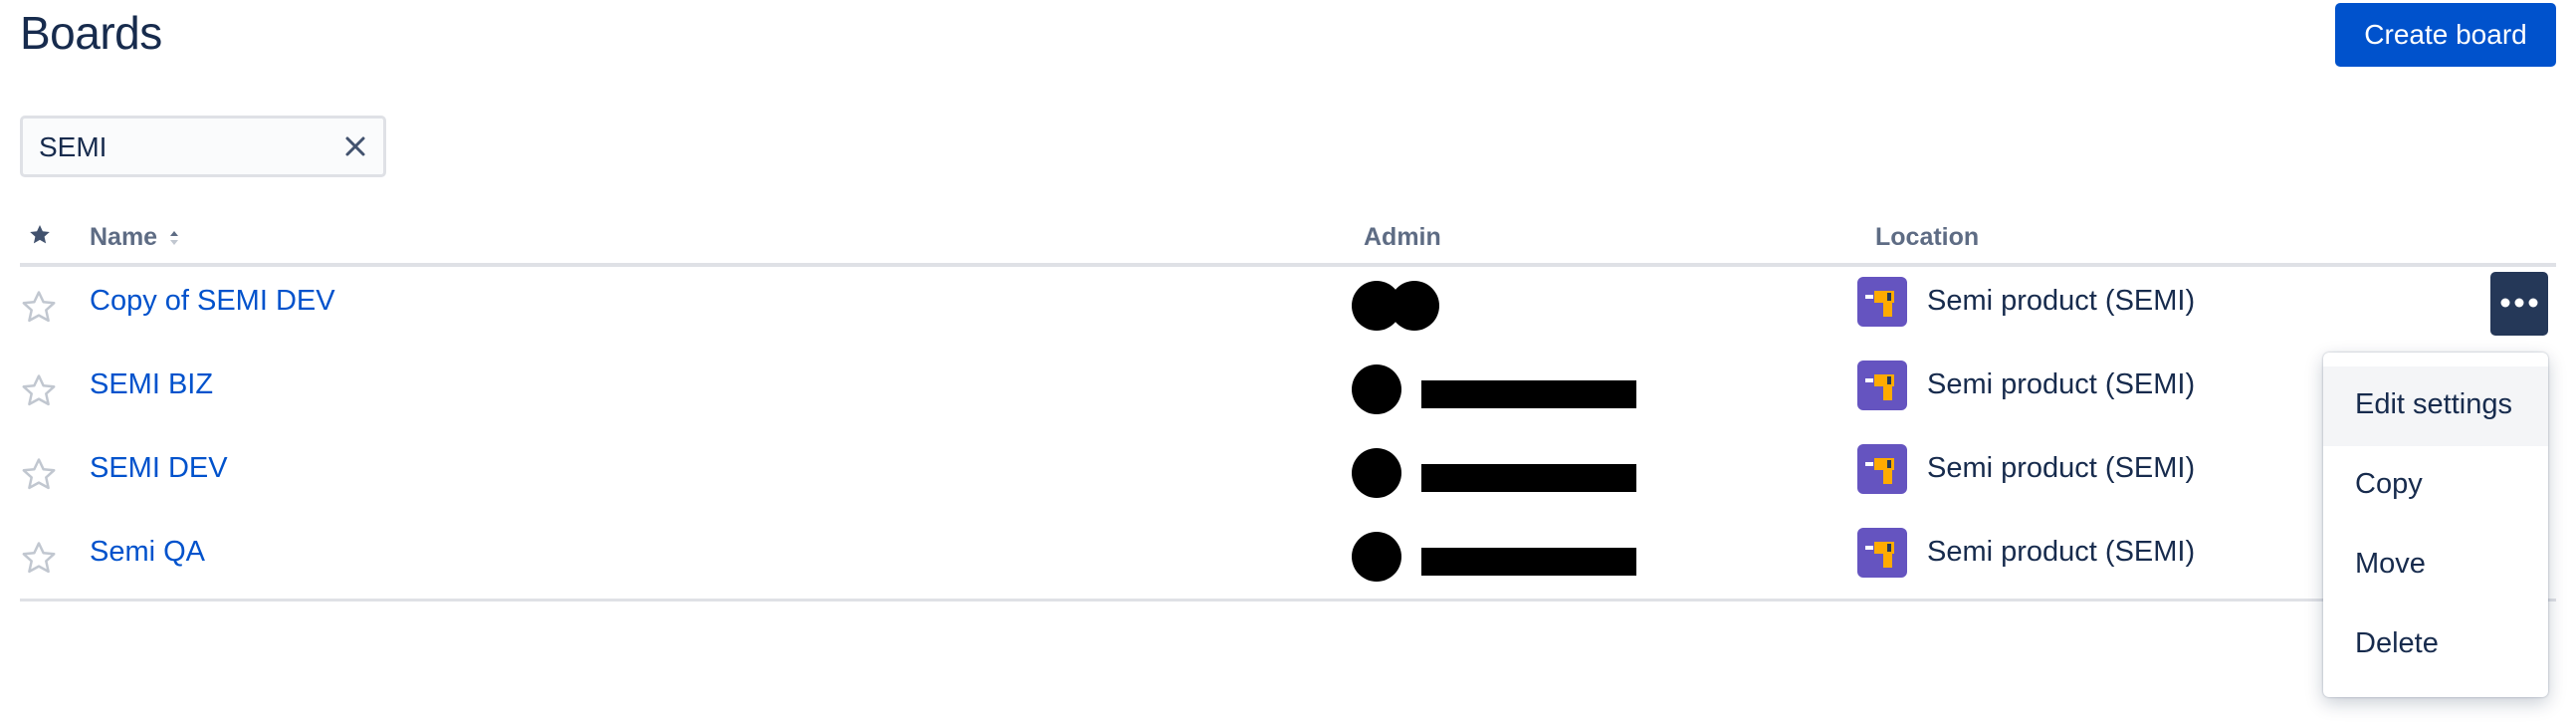  Describe the element at coordinates (1288, 238) in the screenshot. I see `table-header: Name Admin Location` at that location.